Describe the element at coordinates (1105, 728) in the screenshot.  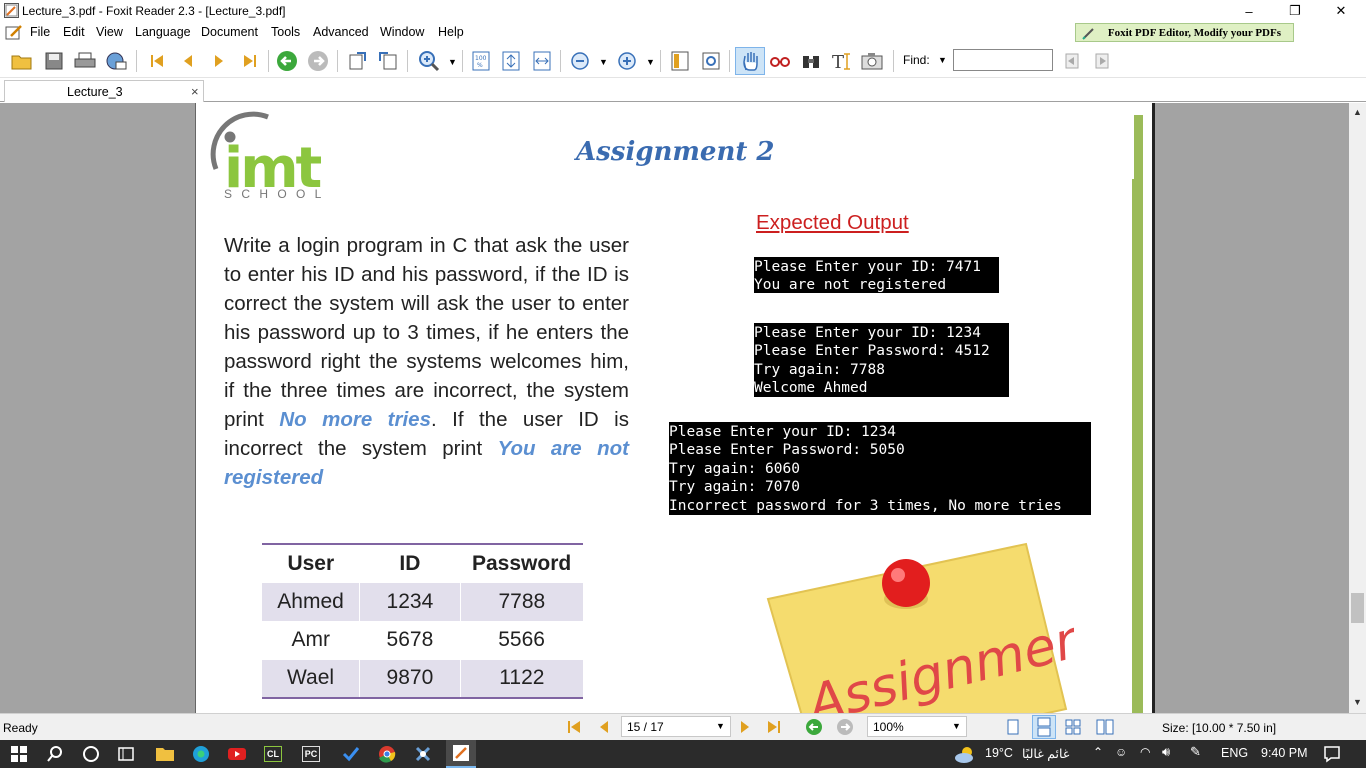
I see `continuous-facing-view-icon` at that location.